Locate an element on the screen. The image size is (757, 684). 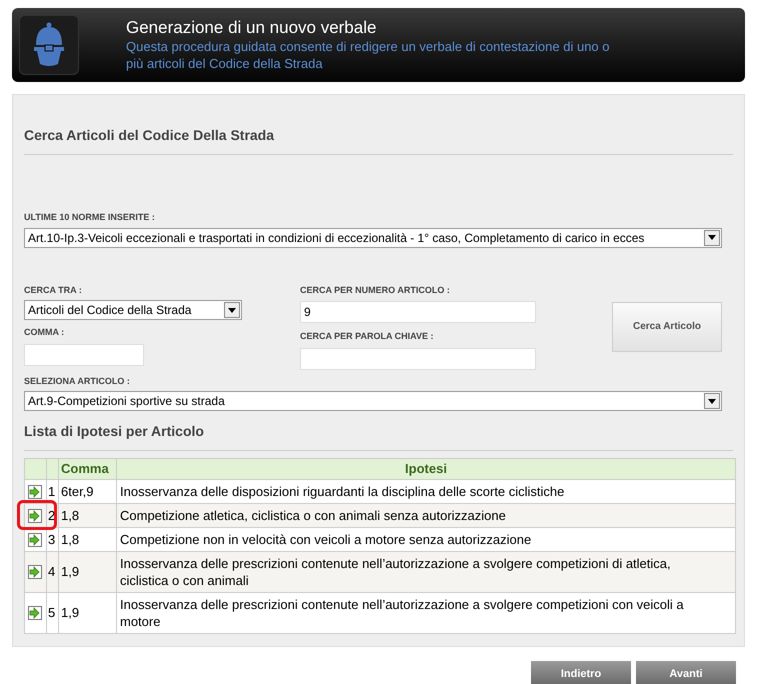
dropdown-value: Articoli del Codice della Strada is located at coordinates (110, 310).